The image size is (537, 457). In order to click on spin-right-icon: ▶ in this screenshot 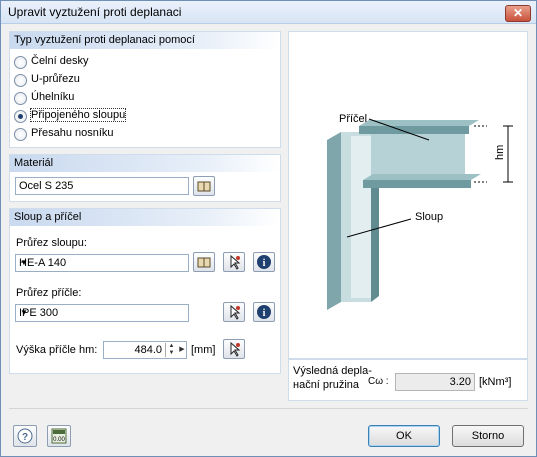, I will do `click(182, 350)`.